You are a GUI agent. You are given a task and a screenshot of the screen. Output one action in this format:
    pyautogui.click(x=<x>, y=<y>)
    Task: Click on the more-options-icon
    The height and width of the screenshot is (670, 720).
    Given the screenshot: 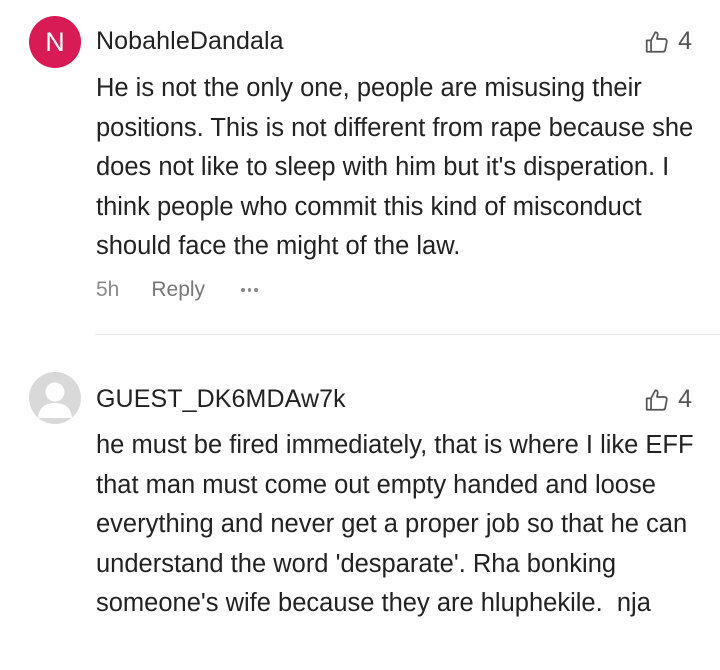 What is the action you would take?
    pyautogui.click(x=249, y=290)
    